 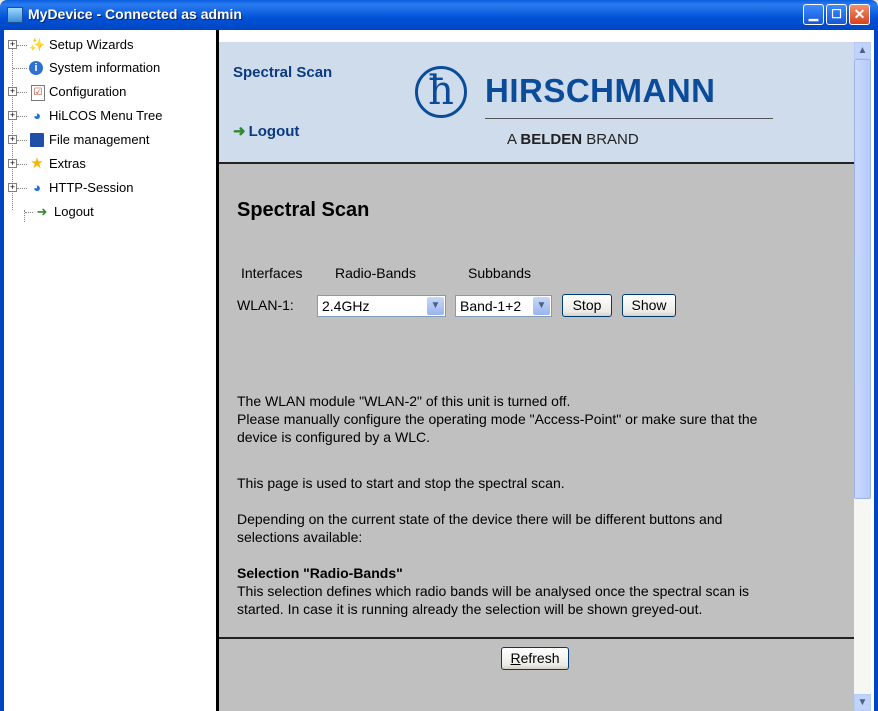 What do you see at coordinates (88, 91) in the screenshot?
I see `tree-item-label: Configuration` at bounding box center [88, 91].